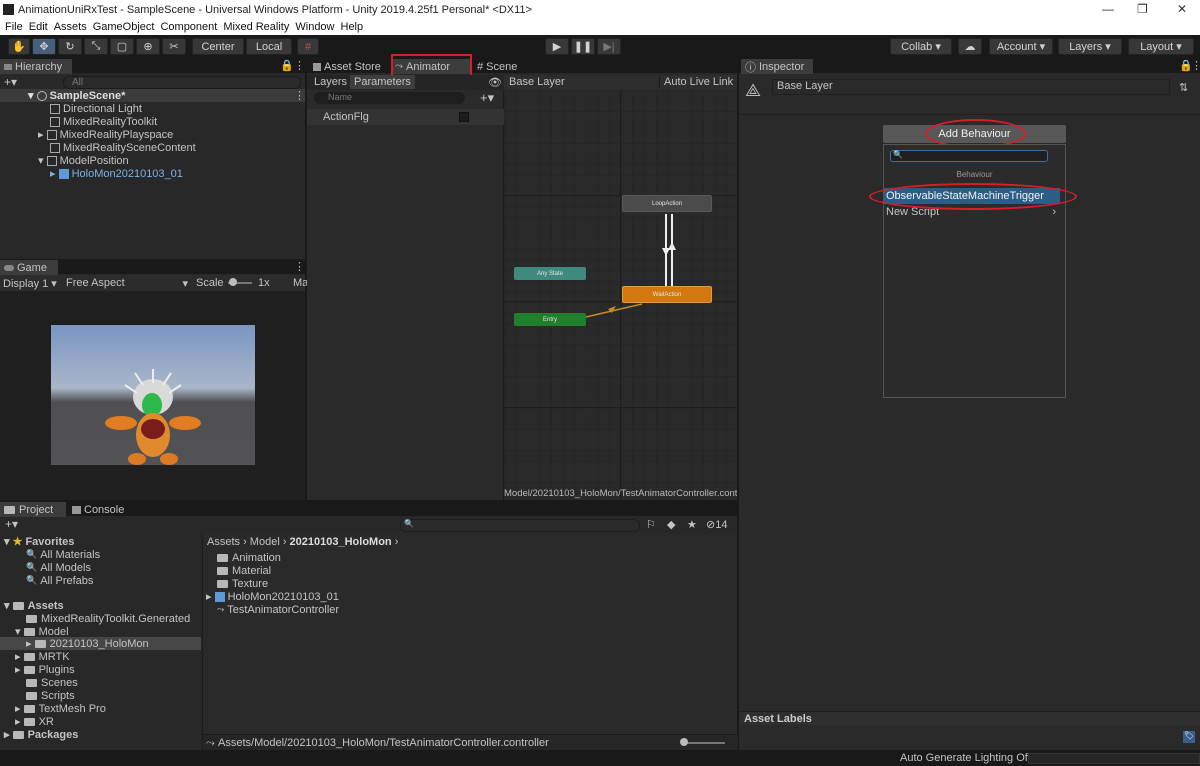 This screenshot has height=766, width=1200. What do you see at coordinates (503, 66) in the screenshot?
I see `tab-scene: # Scene` at bounding box center [503, 66].